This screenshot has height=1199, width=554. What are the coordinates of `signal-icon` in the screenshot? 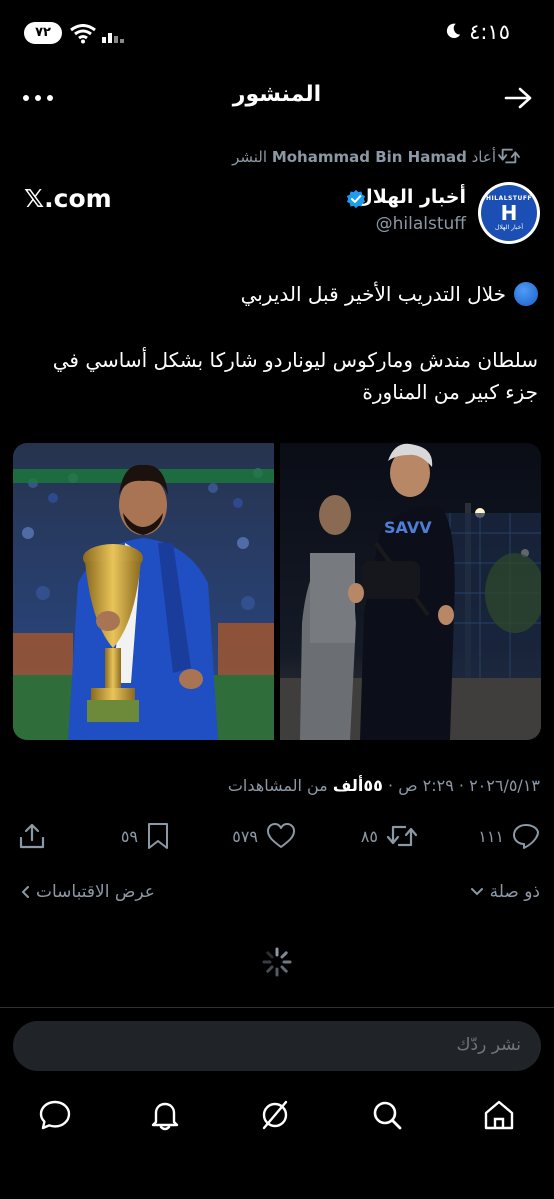 It's located at (113, 38).